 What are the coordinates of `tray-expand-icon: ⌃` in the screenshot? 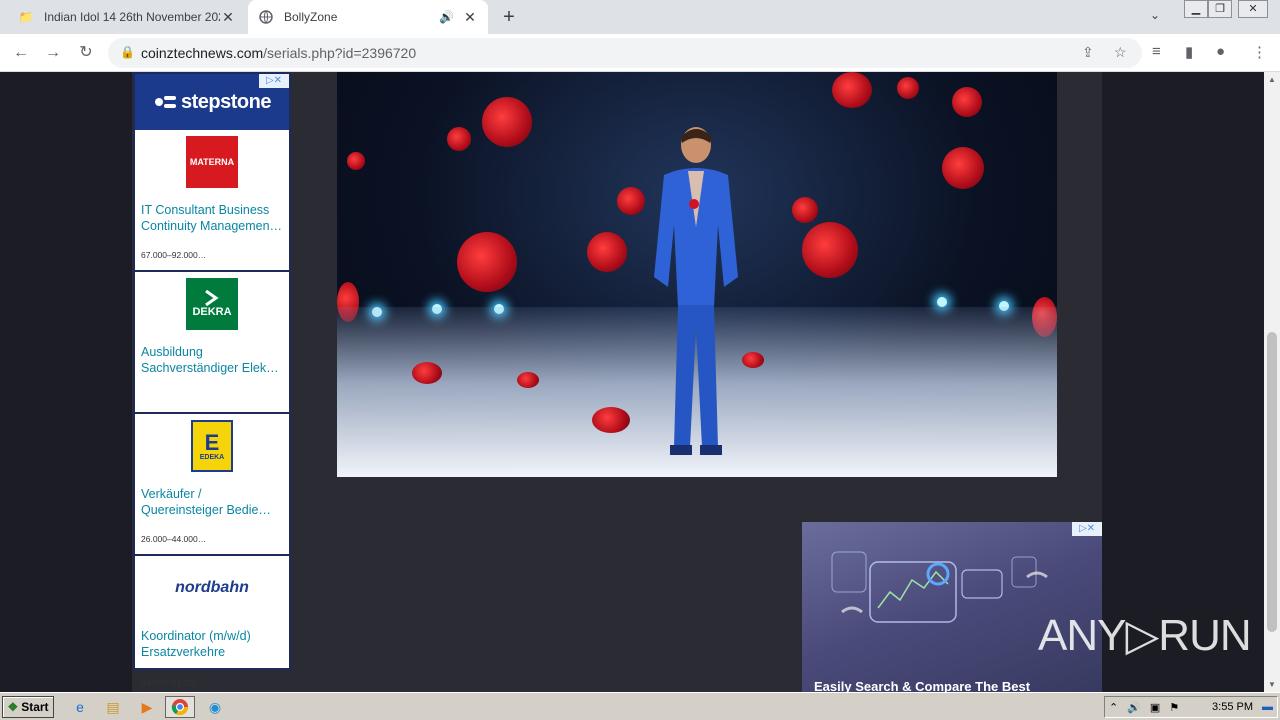 It's located at (1113, 707).